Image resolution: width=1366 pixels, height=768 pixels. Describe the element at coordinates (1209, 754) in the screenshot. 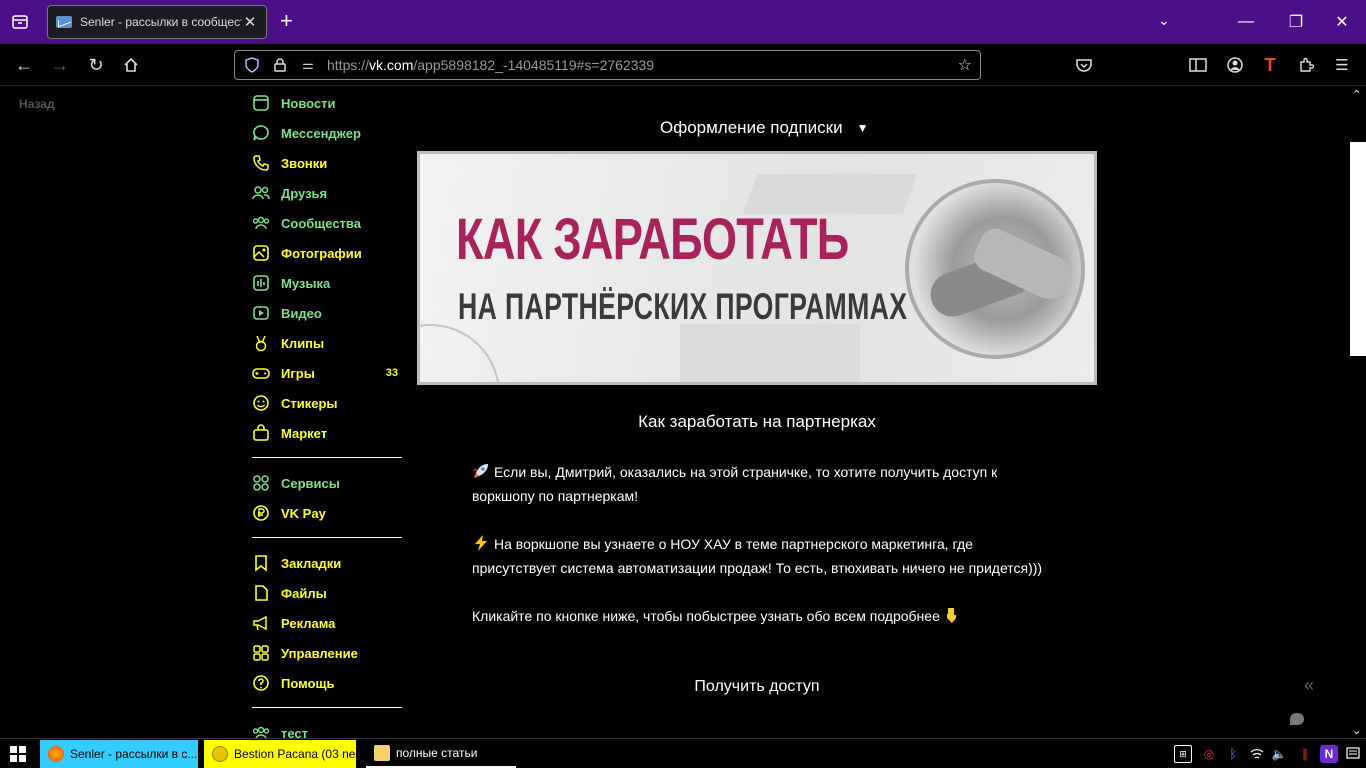

I see `opera-icon: ◎` at that location.